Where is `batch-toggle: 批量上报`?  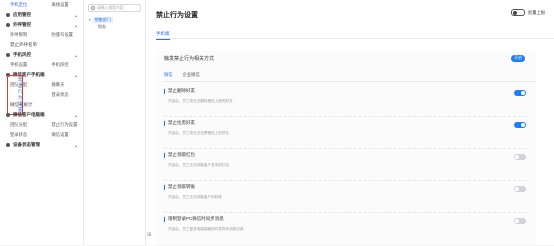 batch-toggle: 批量上报 is located at coordinates (528, 12).